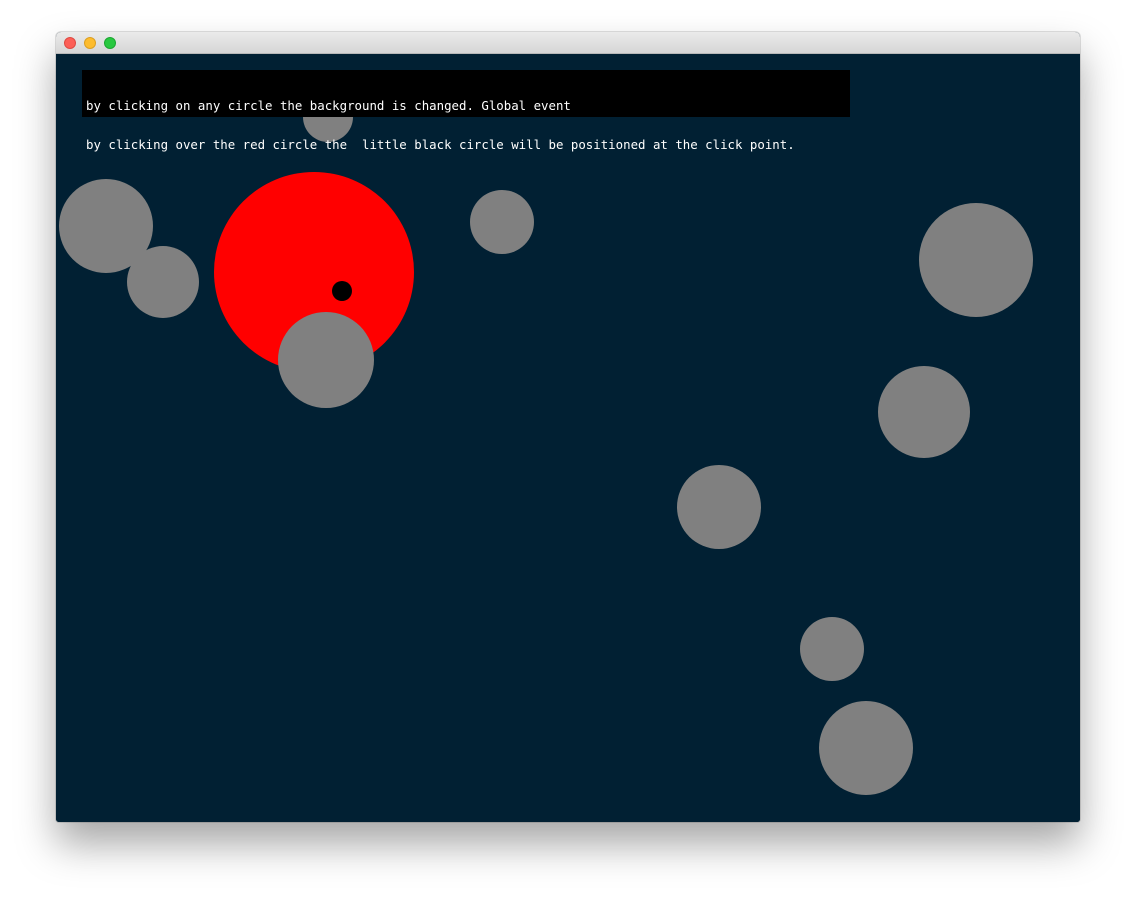 The image size is (1136, 902). I want to click on close-button, so click(70, 43).